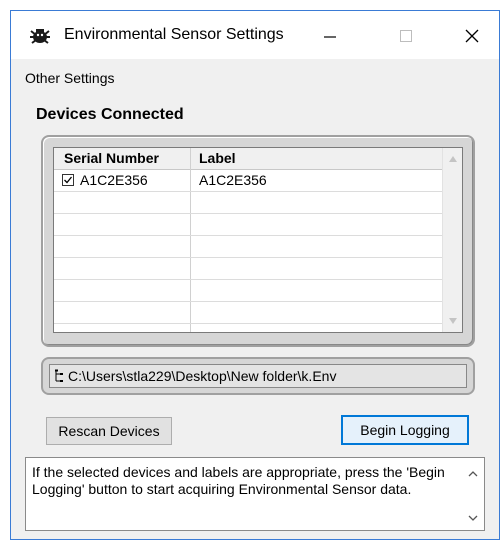  What do you see at coordinates (5, 273) in the screenshot?
I see `desktop-background` at bounding box center [5, 273].